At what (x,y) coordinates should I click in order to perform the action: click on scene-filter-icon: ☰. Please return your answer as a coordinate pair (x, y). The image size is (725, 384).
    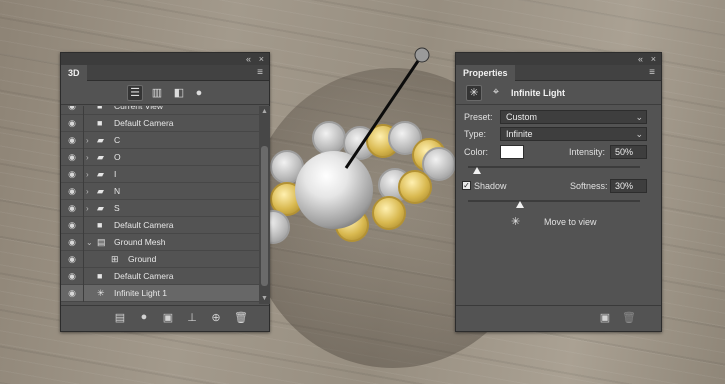
    Looking at the image, I should click on (135, 93).